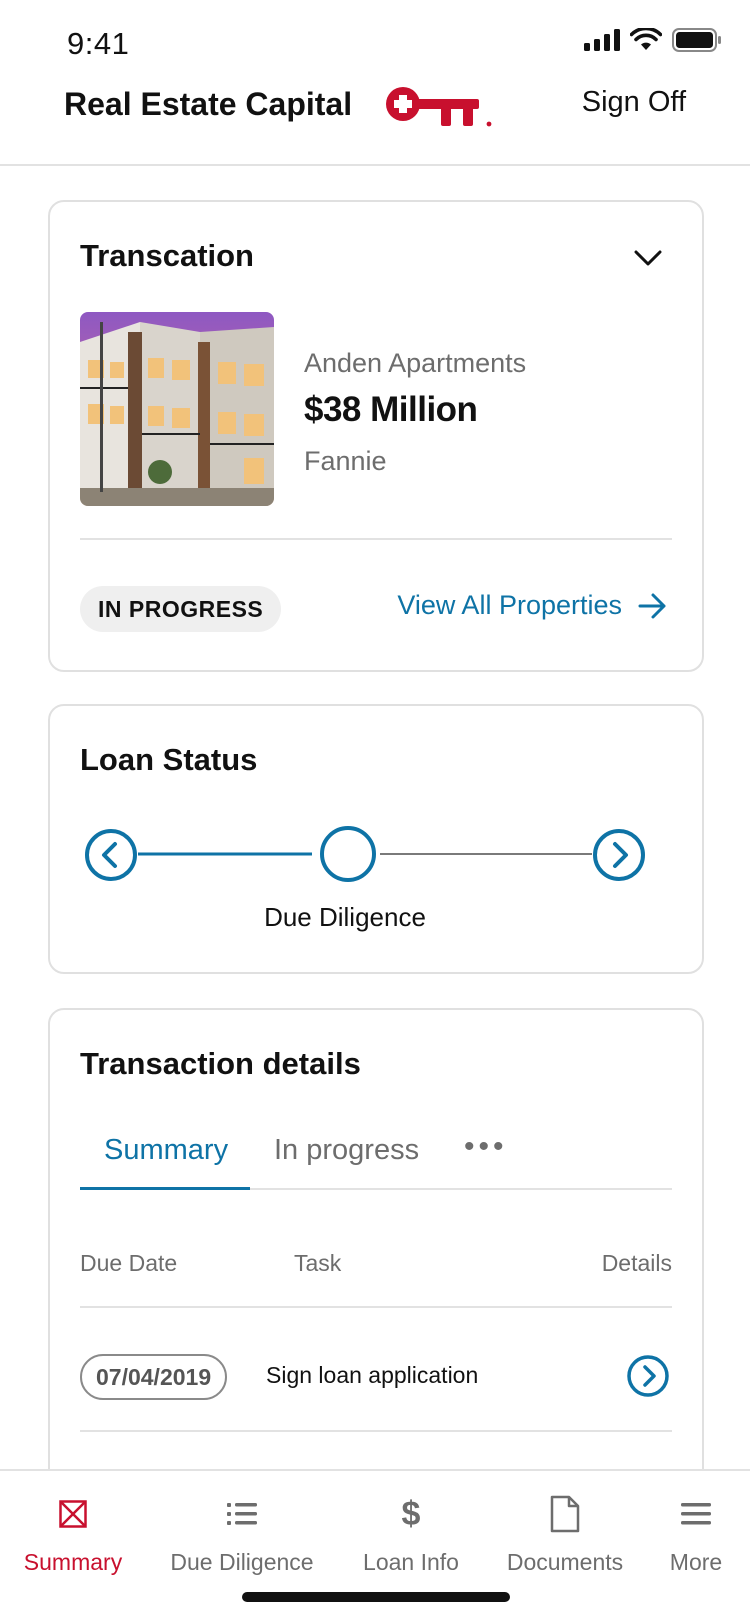  Describe the element at coordinates (696, 40) in the screenshot. I see `battery-icon` at that location.